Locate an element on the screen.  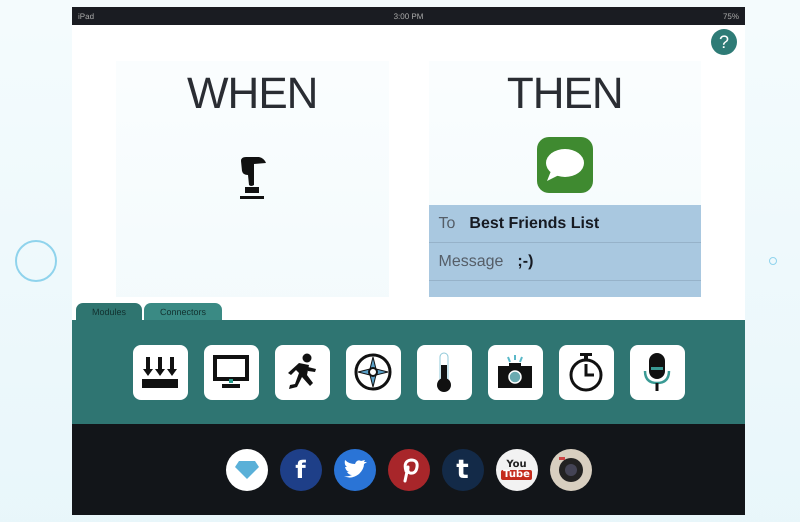
camera-icon is located at coordinates (515, 372).